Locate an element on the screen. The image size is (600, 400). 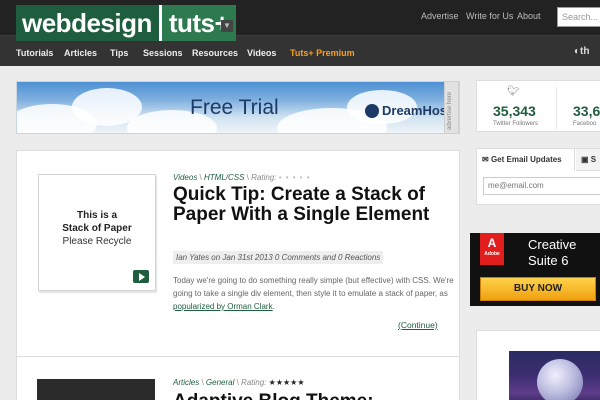
category-link-general: General is located at coordinates (220, 382).